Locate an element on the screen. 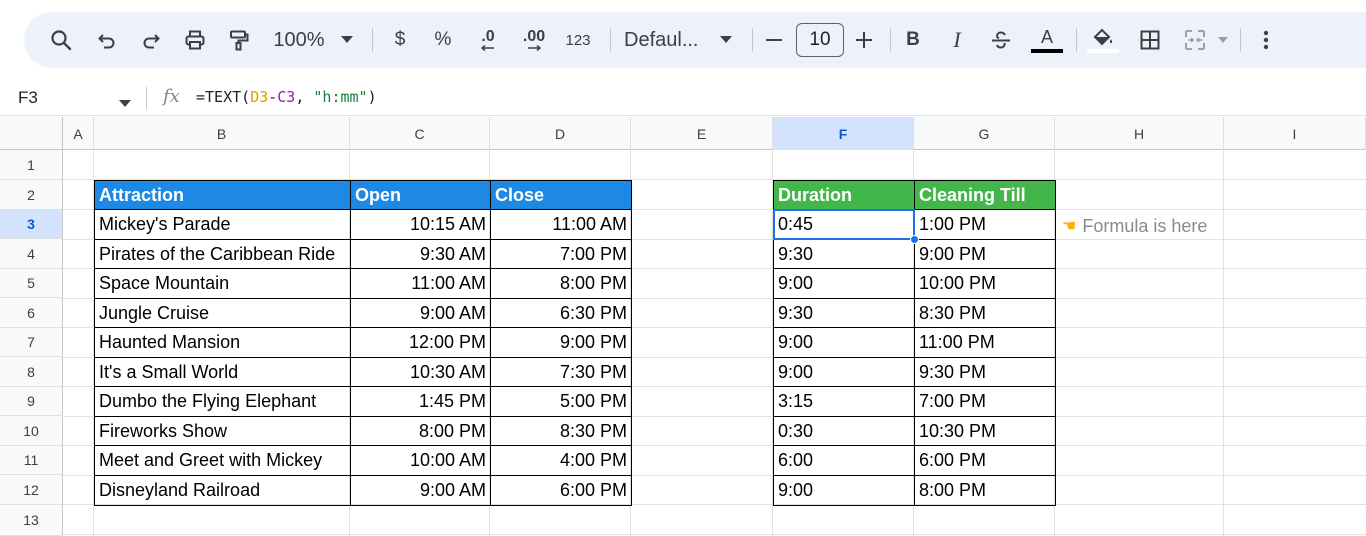 The width and height of the screenshot is (1366, 536). print-icon is located at coordinates (195, 40).